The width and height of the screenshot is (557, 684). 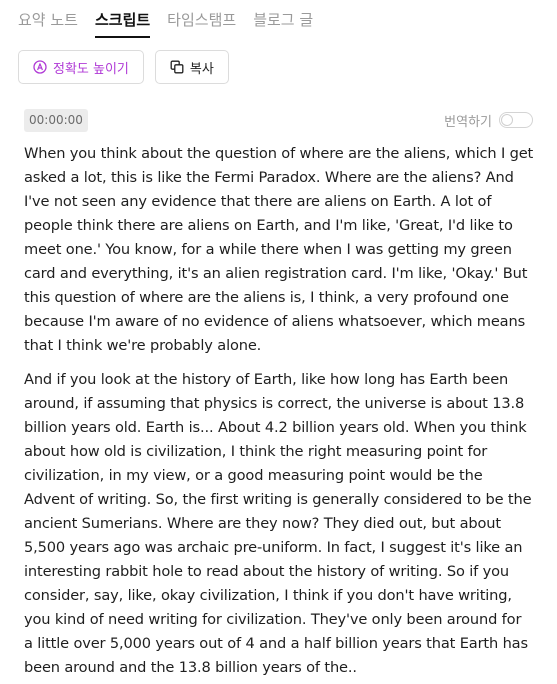 I want to click on action-bar: 정확도 높이기 복사, so click(x=123, y=67).